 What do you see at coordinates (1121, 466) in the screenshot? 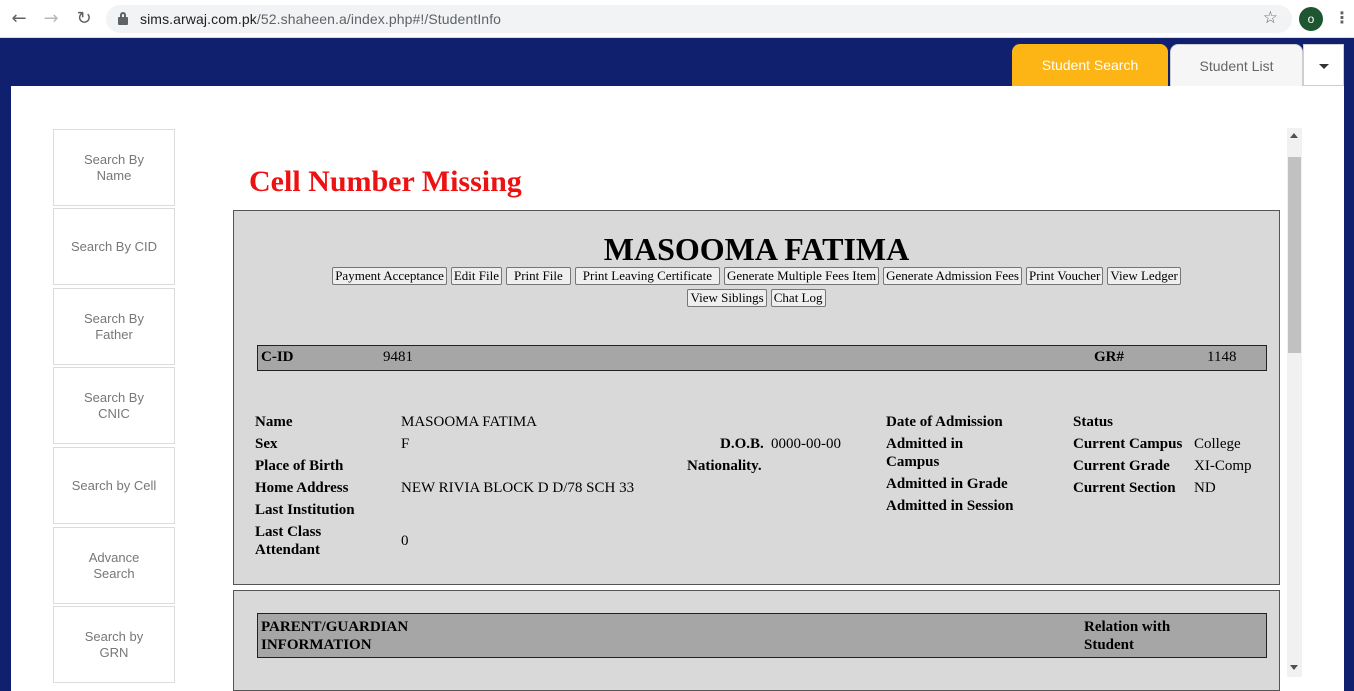
I see `current-grade-label: Current Grade` at bounding box center [1121, 466].